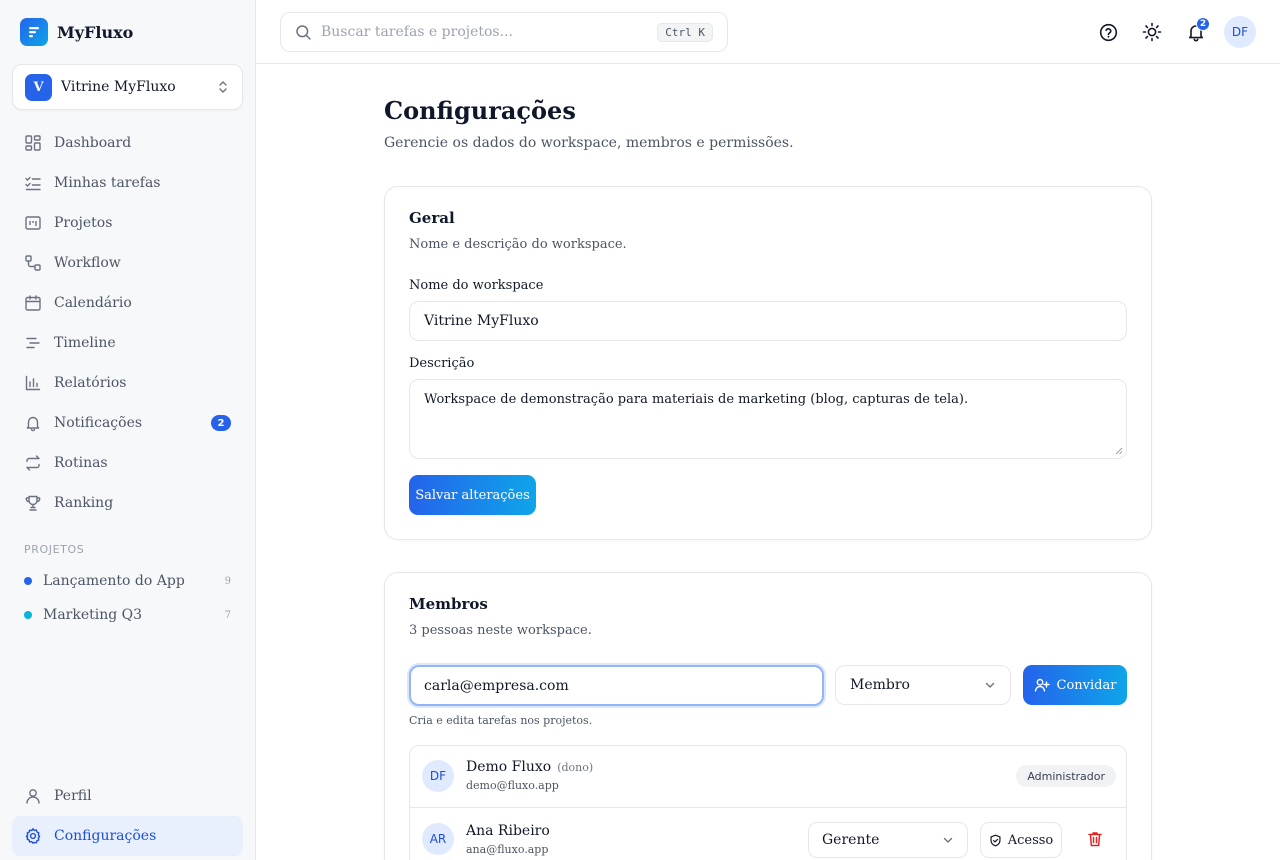 The image size is (1280, 860). Describe the element at coordinates (84, 503) in the screenshot. I see `nav-item-label: Ranking` at that location.